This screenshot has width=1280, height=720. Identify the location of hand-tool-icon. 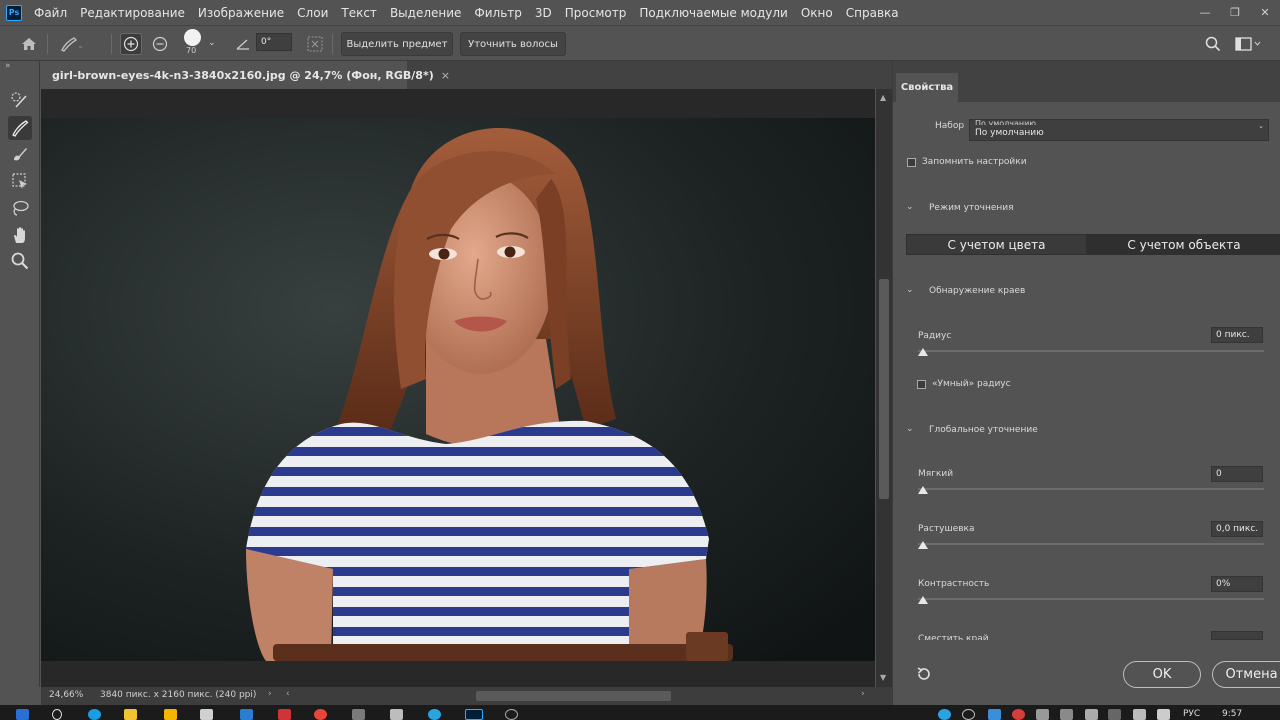
(20, 235).